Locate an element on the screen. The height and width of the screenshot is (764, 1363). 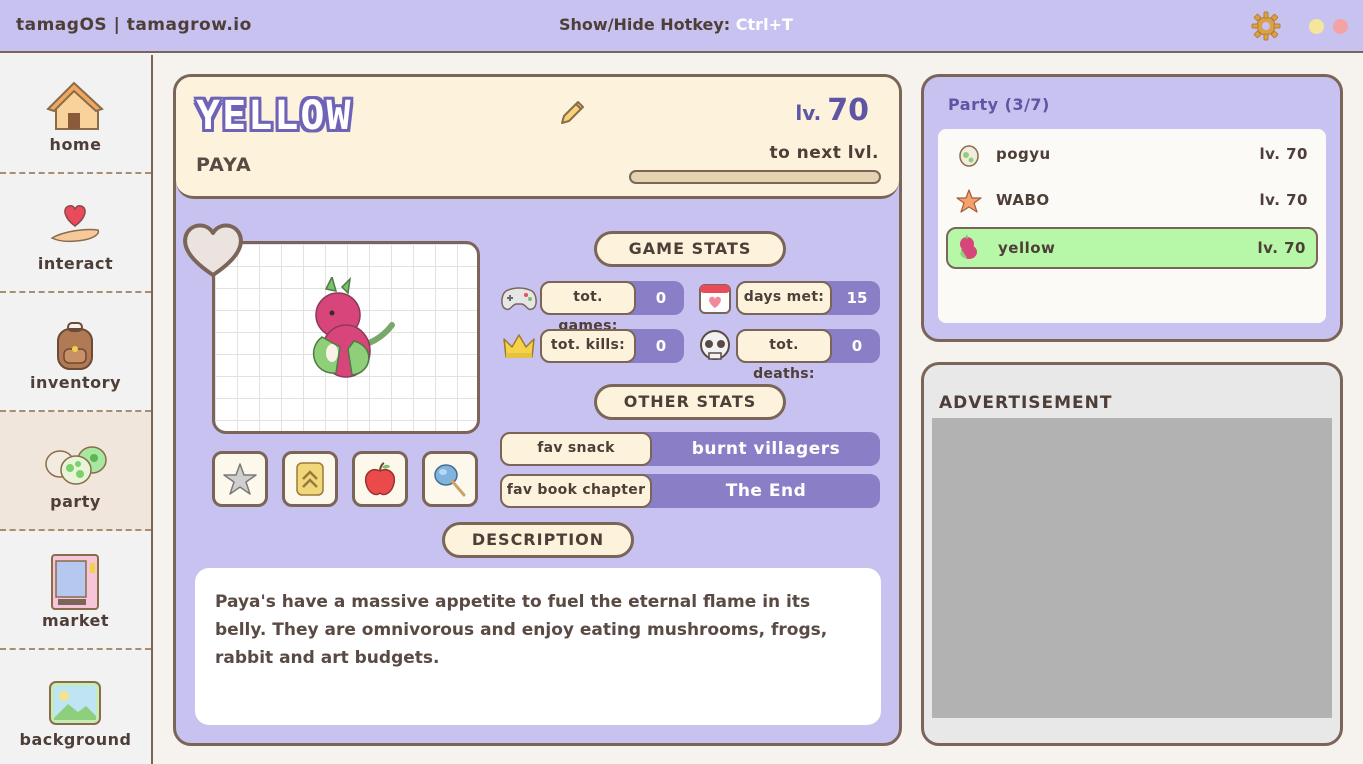
apple-icon is located at coordinates (380, 479).